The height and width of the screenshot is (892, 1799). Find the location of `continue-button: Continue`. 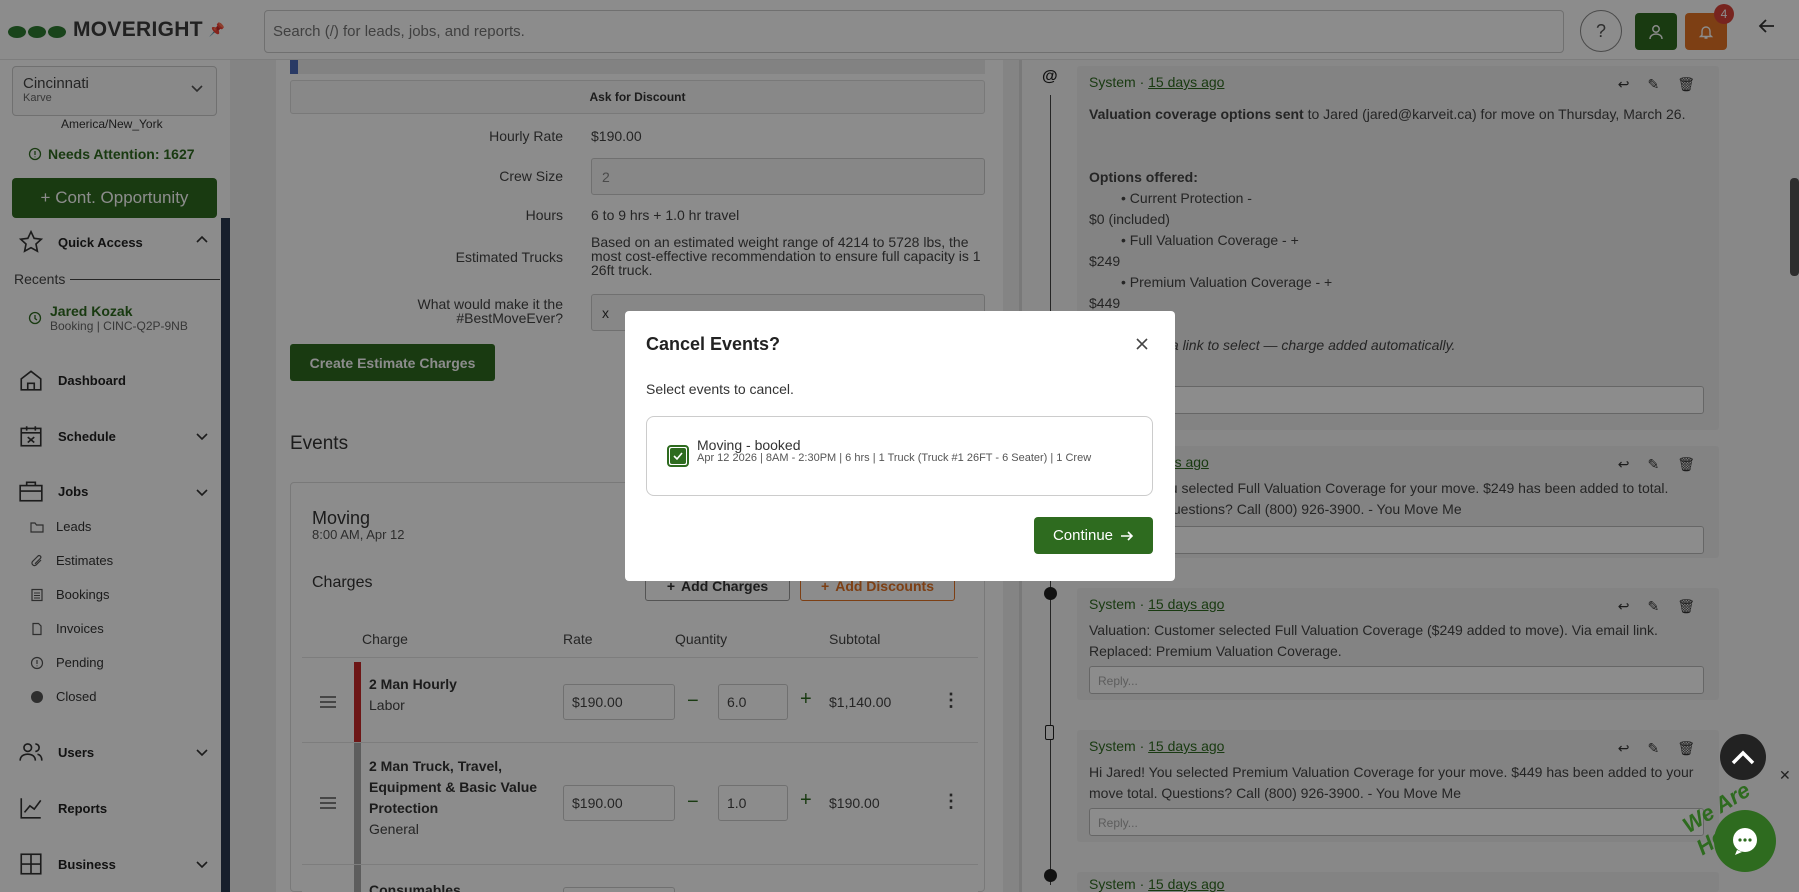

continue-button: Continue is located at coordinates (1093, 535).